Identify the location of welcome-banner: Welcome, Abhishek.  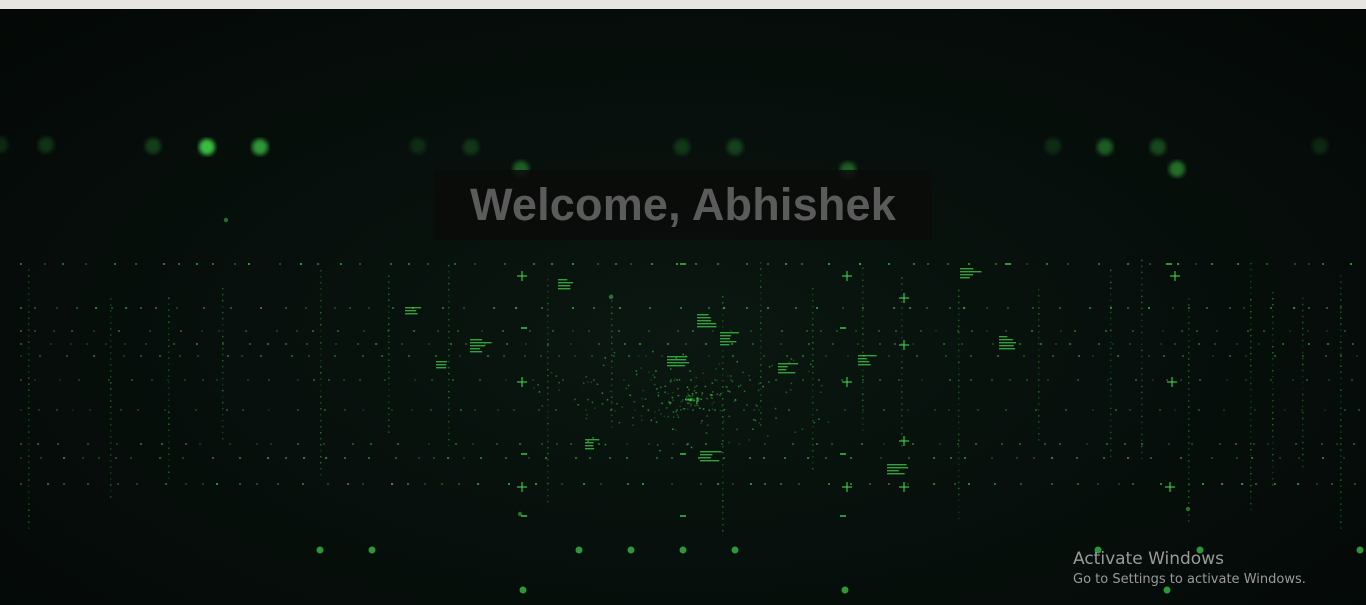
(683, 205).